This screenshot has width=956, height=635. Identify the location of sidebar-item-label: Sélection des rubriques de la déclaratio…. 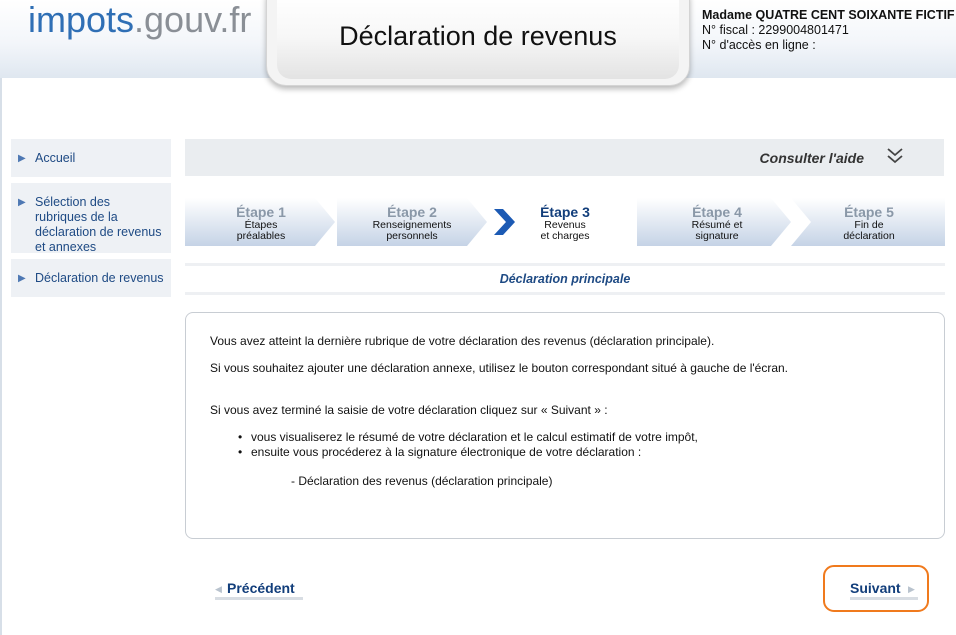
(98, 224).